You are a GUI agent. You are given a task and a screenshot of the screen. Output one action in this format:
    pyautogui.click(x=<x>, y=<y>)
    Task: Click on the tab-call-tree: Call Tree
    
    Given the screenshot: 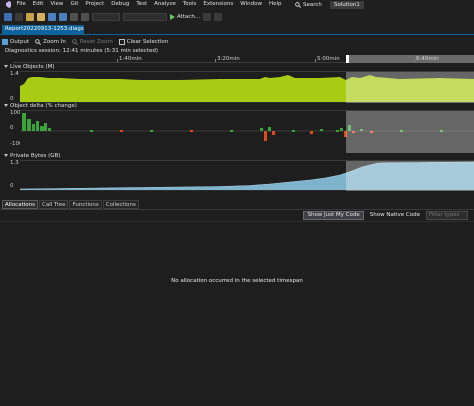 What is the action you would take?
    pyautogui.click(x=53, y=204)
    